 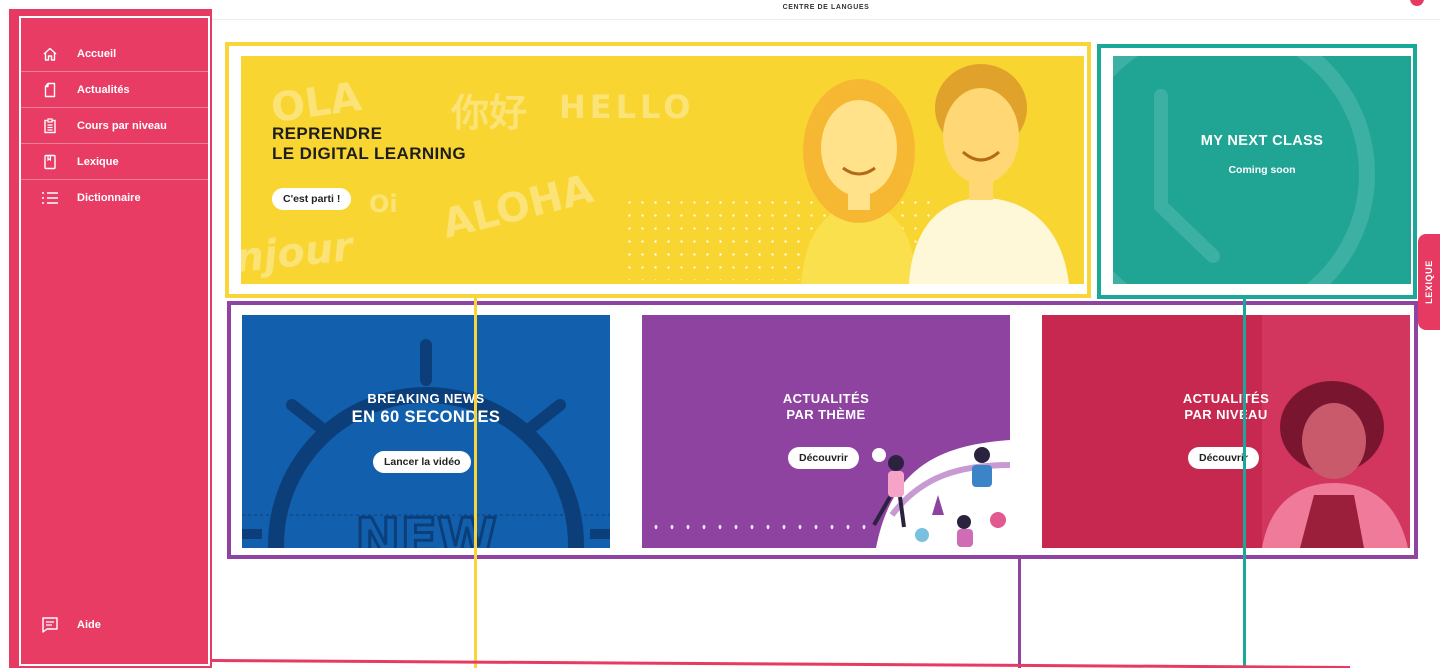 I want to click on breaking-news-title: BREAKING NEWS EN 60 SECONDES, so click(x=426, y=409).